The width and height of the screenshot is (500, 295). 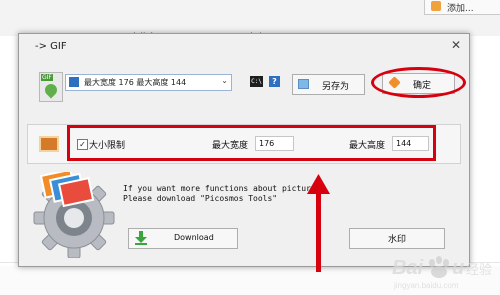 I want to click on close-icon: ✕, so click(x=456, y=45).